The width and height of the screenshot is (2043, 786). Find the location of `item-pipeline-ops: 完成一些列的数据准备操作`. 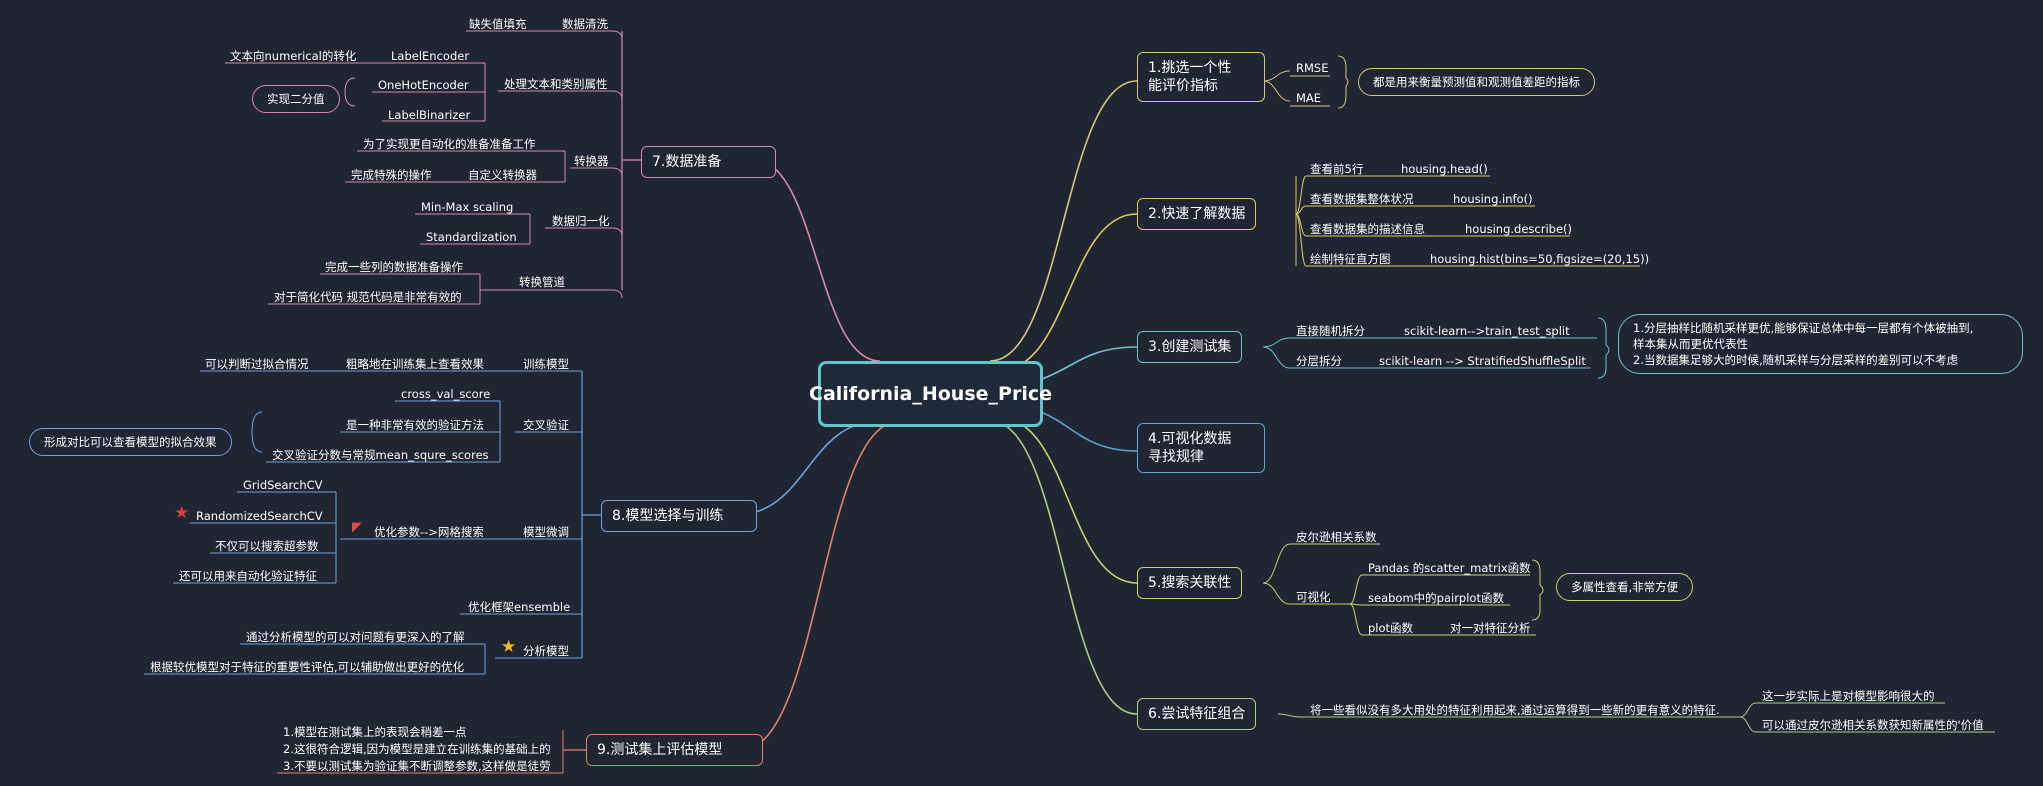

item-pipeline-ops: 完成一些列的数据准备操作 is located at coordinates (394, 267).